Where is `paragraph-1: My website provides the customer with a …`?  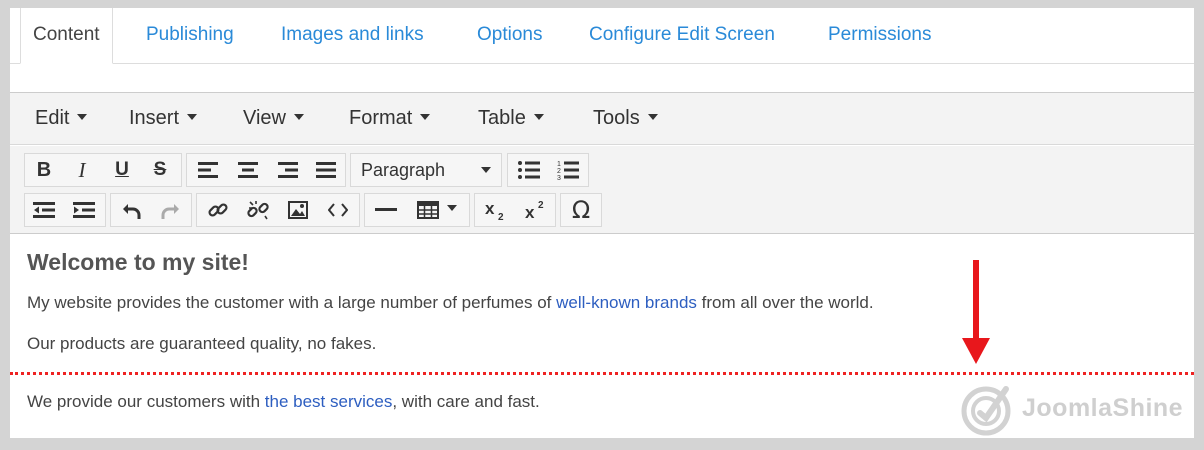
paragraph-1: My website provides the customer with a … is located at coordinates (450, 303).